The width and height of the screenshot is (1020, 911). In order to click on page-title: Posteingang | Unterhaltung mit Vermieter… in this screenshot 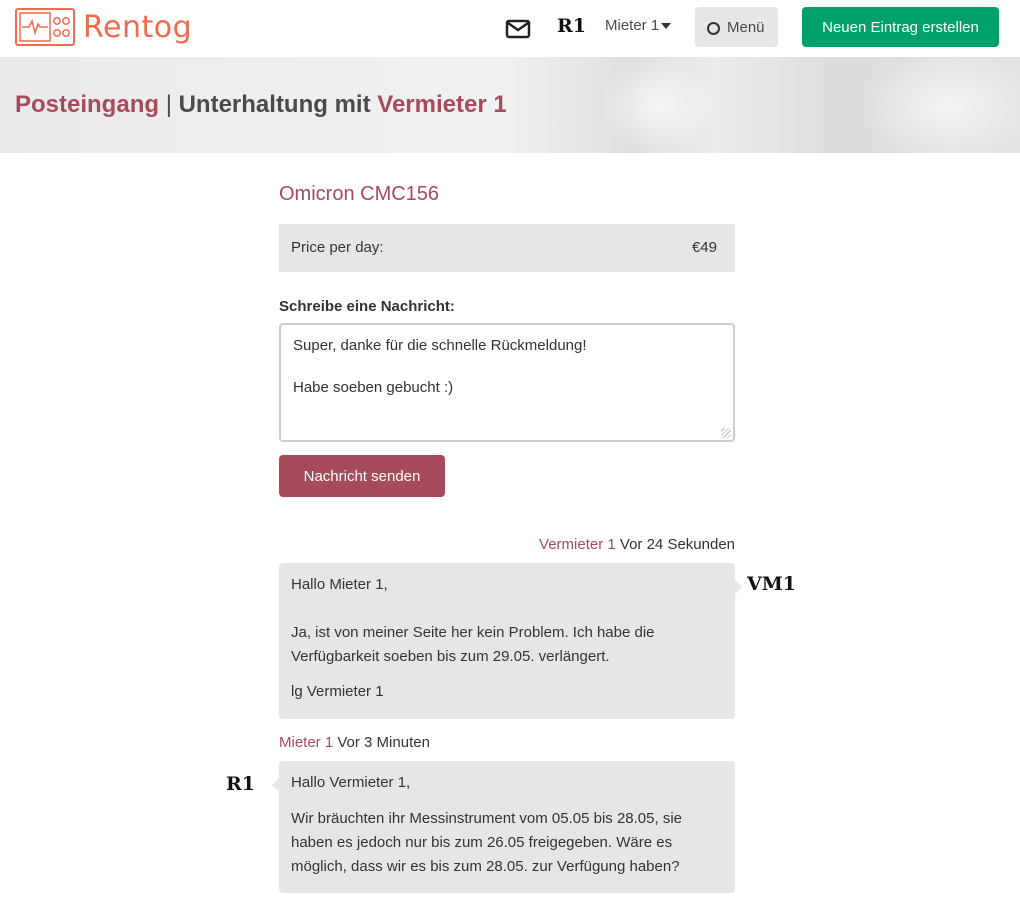, I will do `click(261, 105)`.